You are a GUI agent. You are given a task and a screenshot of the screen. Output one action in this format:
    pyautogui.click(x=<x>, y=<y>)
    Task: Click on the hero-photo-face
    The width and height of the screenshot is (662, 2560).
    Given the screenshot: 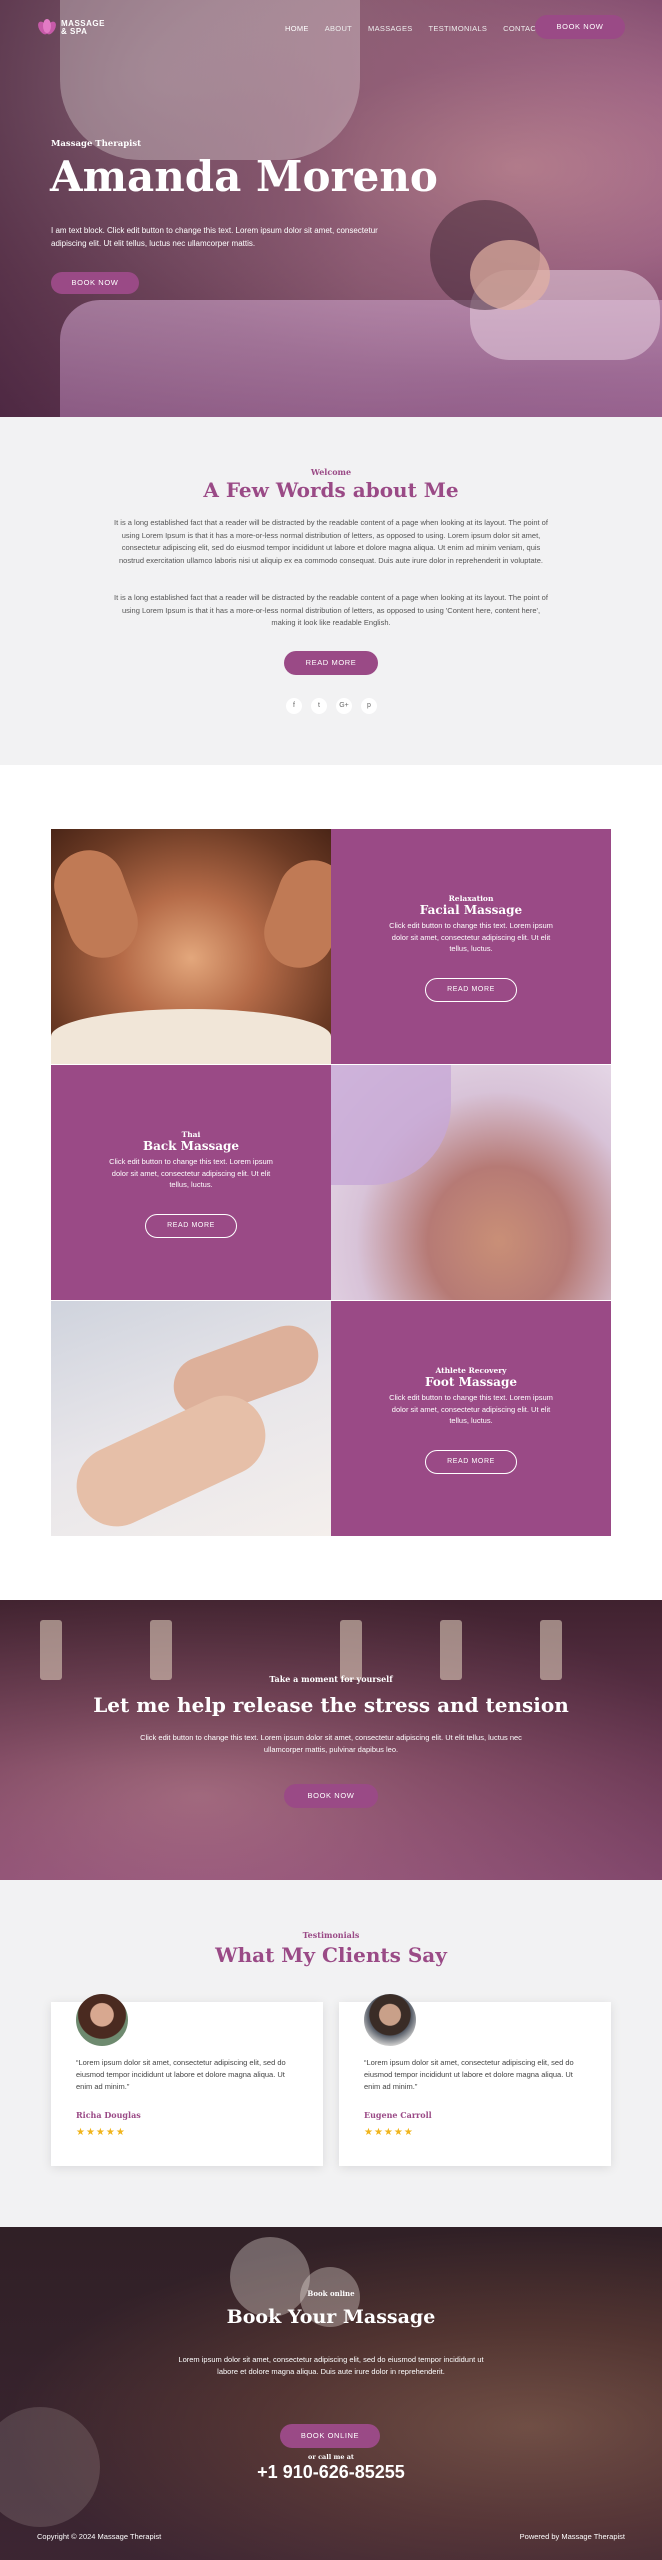 What is the action you would take?
    pyautogui.click(x=510, y=275)
    